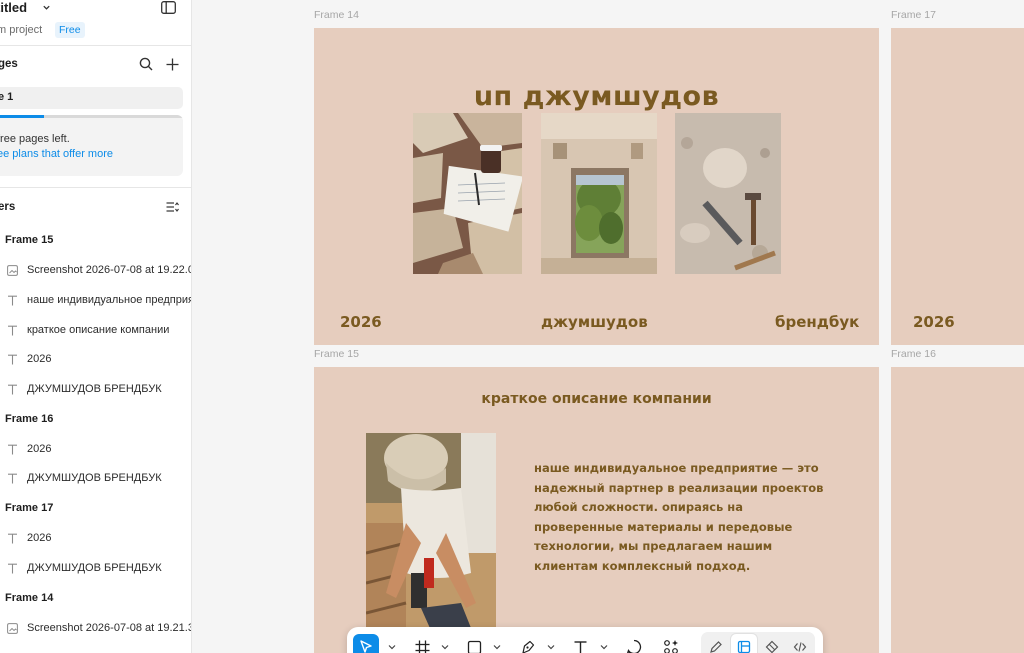  Describe the element at coordinates (91, 116) in the screenshot. I see `pages-usage-bar` at that location.